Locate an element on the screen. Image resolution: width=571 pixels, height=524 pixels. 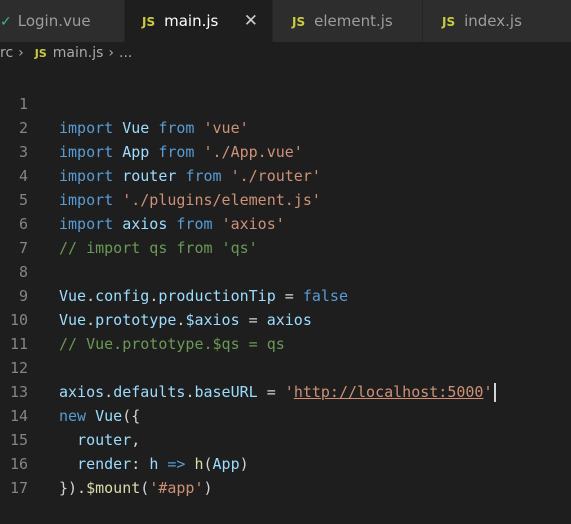
code-line: 10 // Vue.prototype.$qs = qs is located at coordinates (285, 318).